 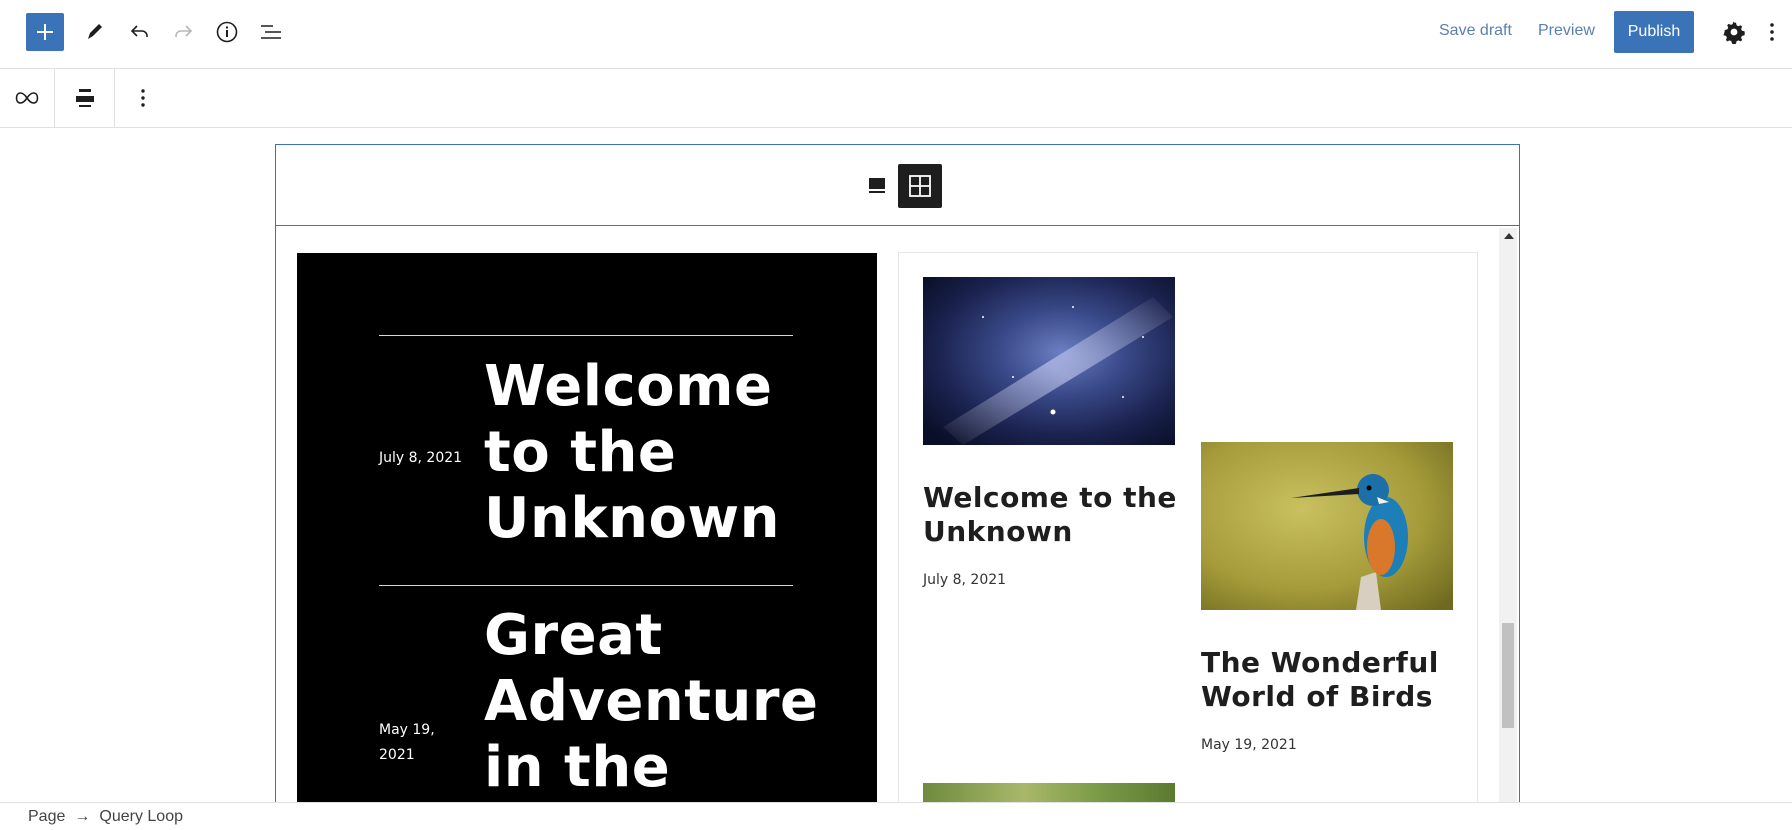 What do you see at coordinates (1320, 679) in the screenshot?
I see `post-title: The Wonderful World of Birds` at bounding box center [1320, 679].